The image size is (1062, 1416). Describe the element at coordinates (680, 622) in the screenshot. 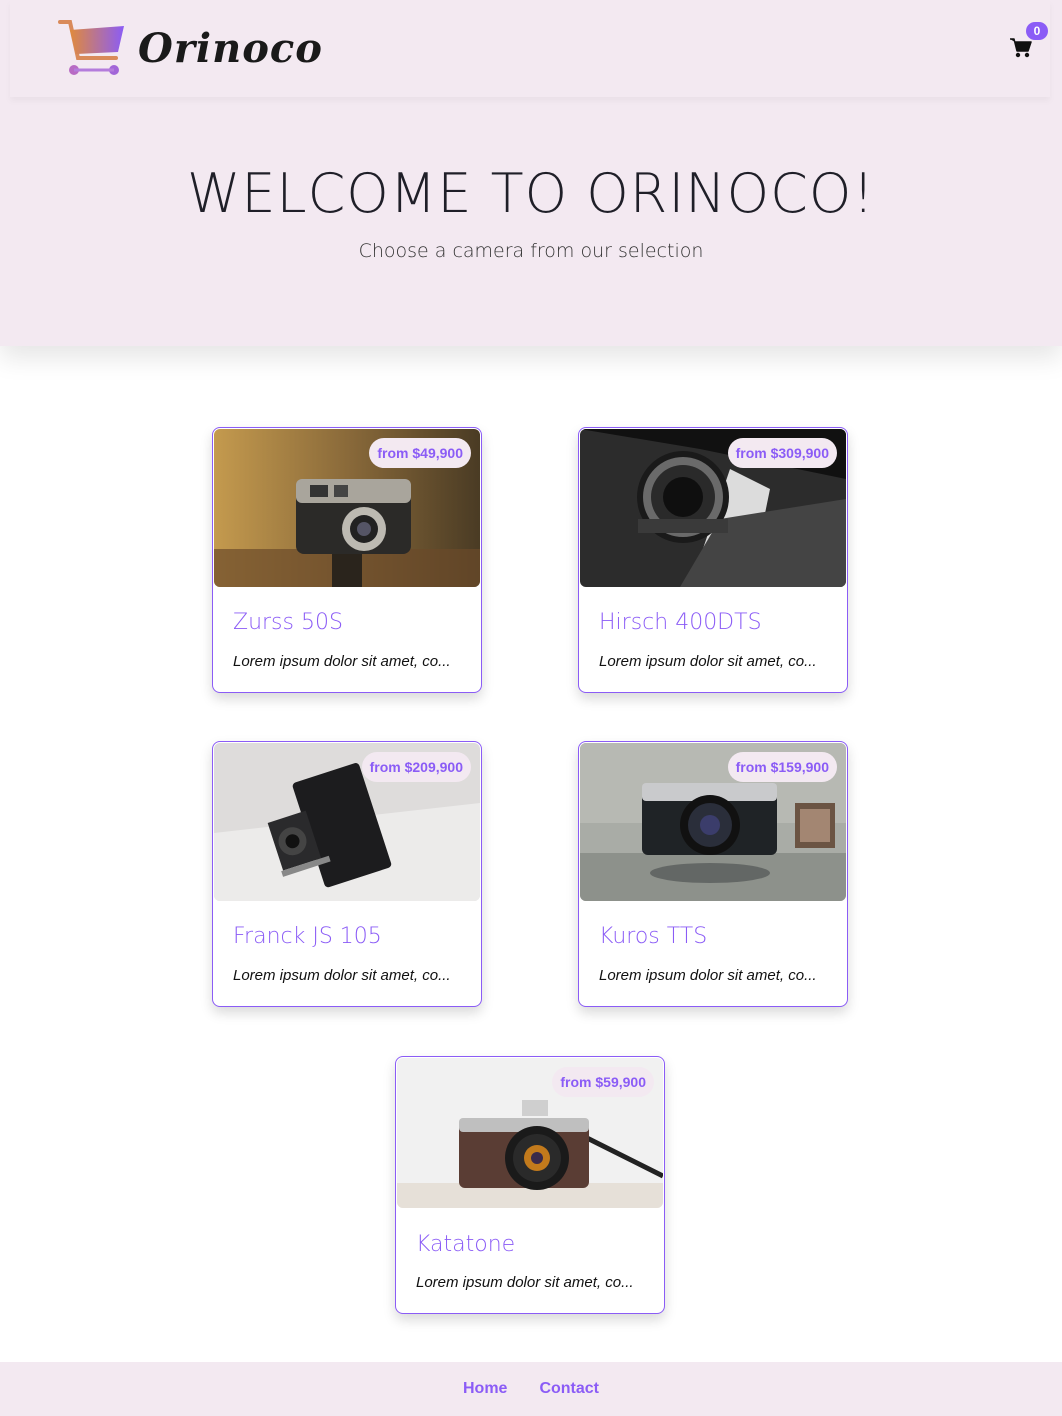

I see `product-name: Hirsch 400DTS` at that location.